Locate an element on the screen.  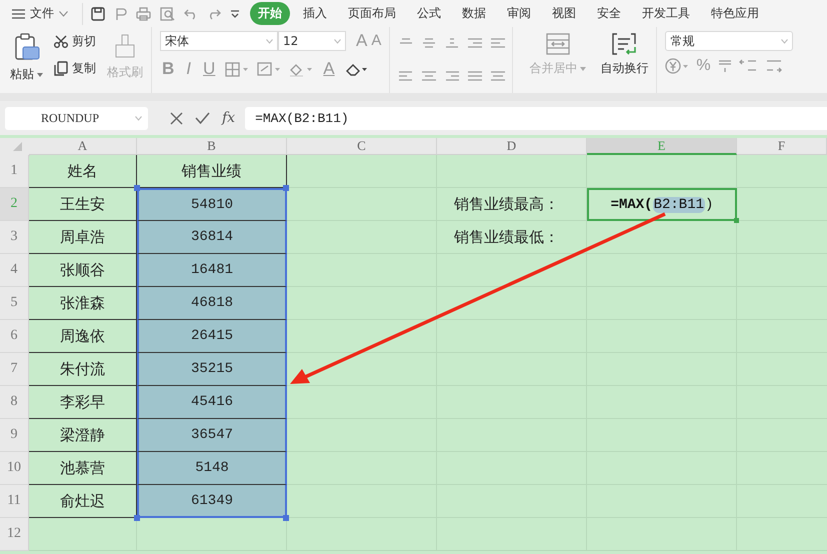
eraser-icon is located at coordinates (355, 69).